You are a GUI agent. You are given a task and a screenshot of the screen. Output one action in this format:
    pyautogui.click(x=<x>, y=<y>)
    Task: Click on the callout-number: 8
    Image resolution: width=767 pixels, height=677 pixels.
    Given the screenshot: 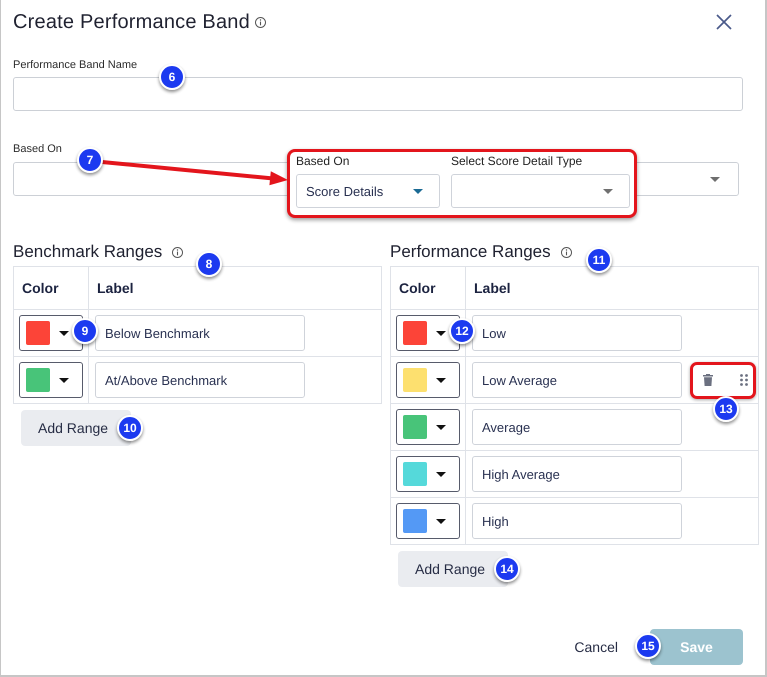 What is the action you would take?
    pyautogui.click(x=209, y=264)
    